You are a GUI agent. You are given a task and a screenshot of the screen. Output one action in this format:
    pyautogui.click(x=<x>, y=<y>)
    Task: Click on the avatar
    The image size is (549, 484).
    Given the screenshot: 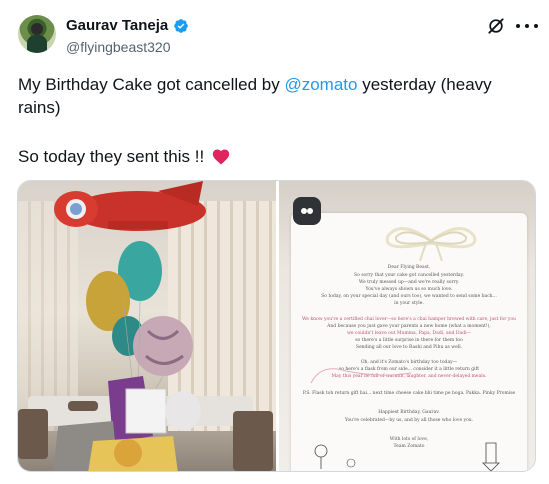 What is the action you would take?
    pyautogui.click(x=37, y=34)
    